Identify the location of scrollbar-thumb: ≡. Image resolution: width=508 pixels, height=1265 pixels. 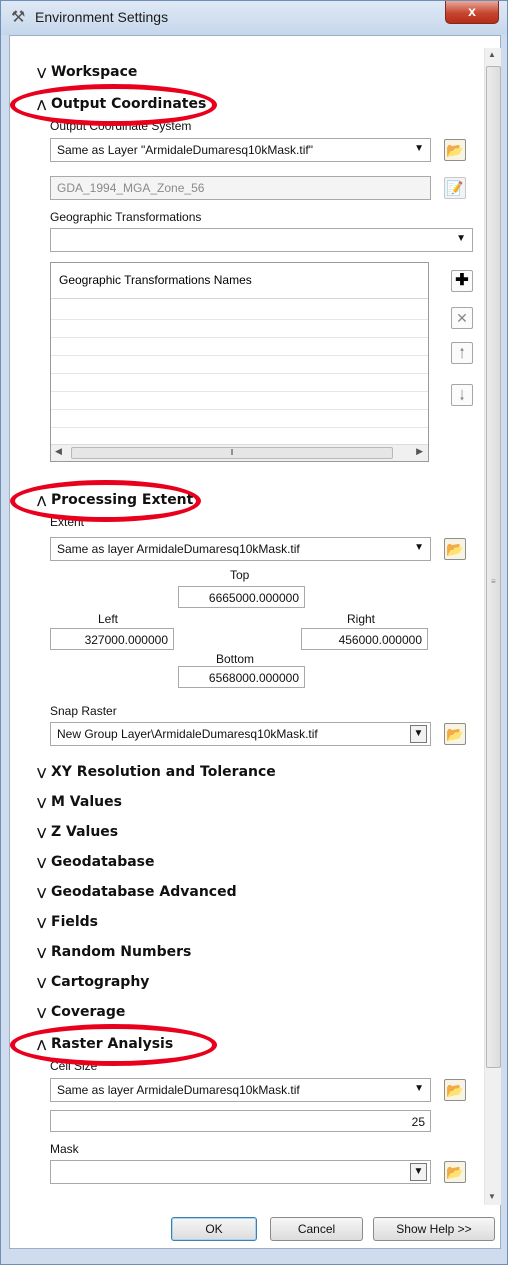
(493, 567).